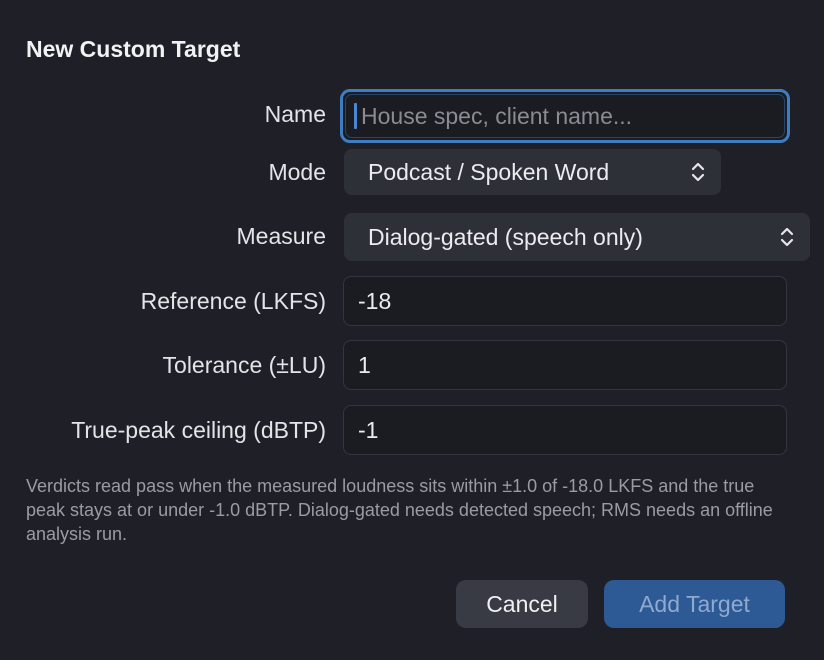  I want to click on true-peak-input: -1, so click(565, 430).